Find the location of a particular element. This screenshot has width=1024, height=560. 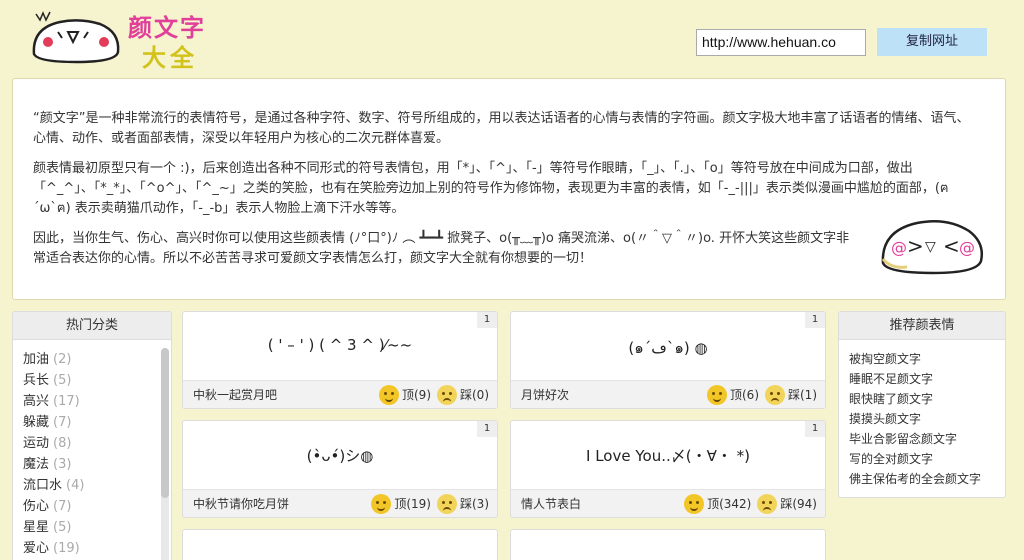

category-item: 伤心 (7) is located at coordinates (97, 506).